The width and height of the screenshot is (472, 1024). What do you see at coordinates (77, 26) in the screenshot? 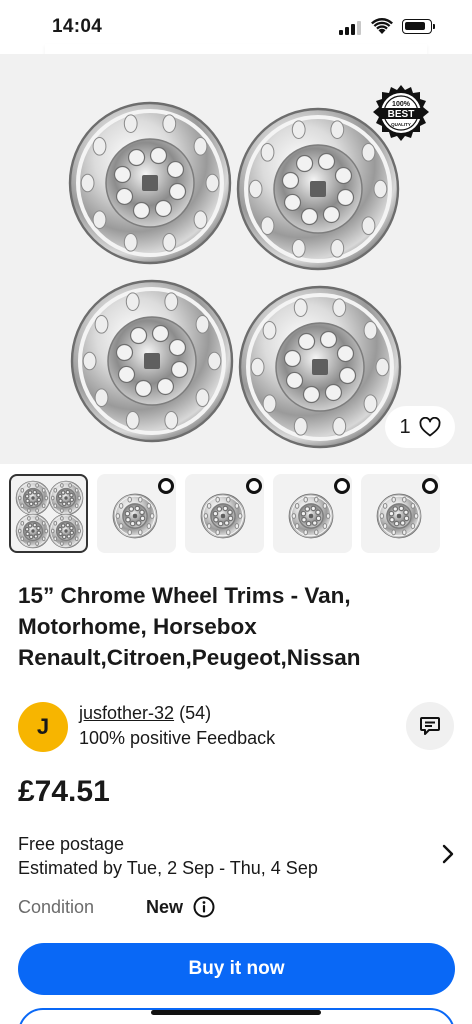
I see `status-time: 14:04` at bounding box center [77, 26].